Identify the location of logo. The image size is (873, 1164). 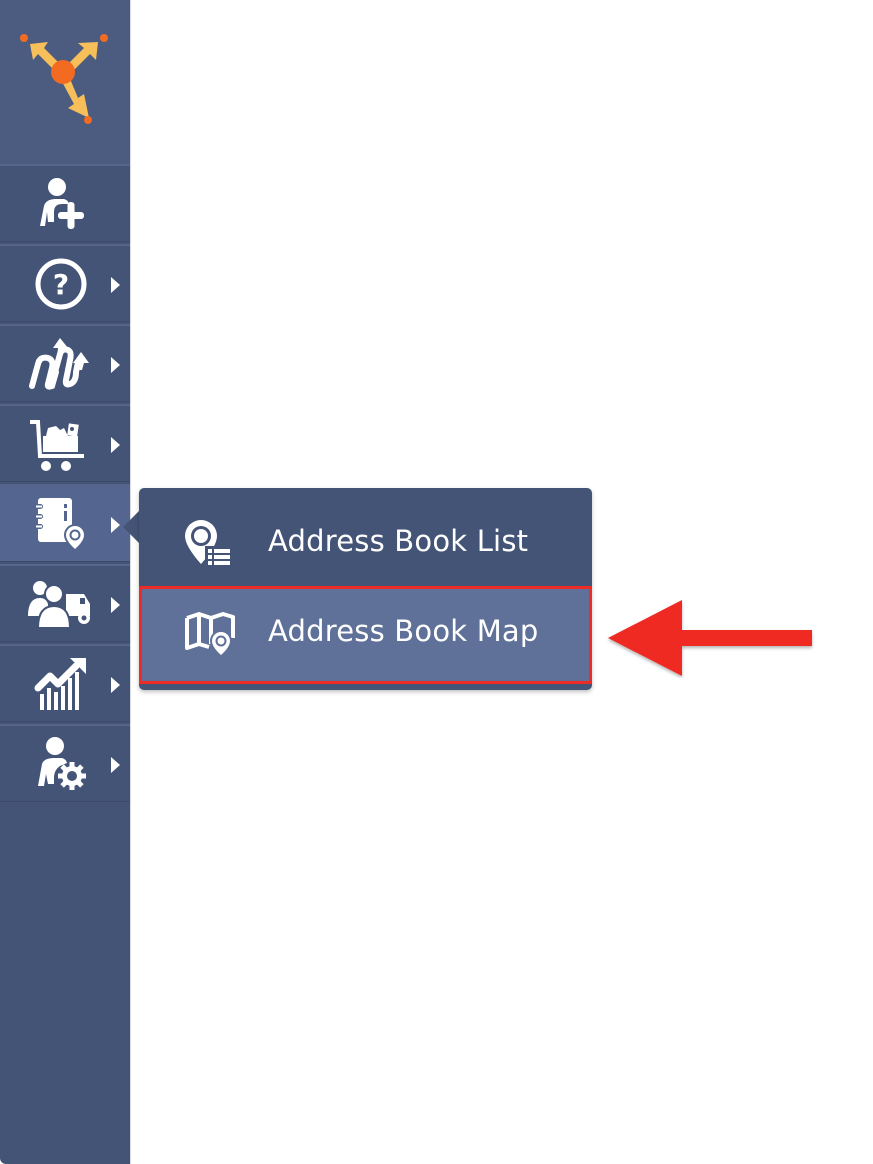
(65, 83).